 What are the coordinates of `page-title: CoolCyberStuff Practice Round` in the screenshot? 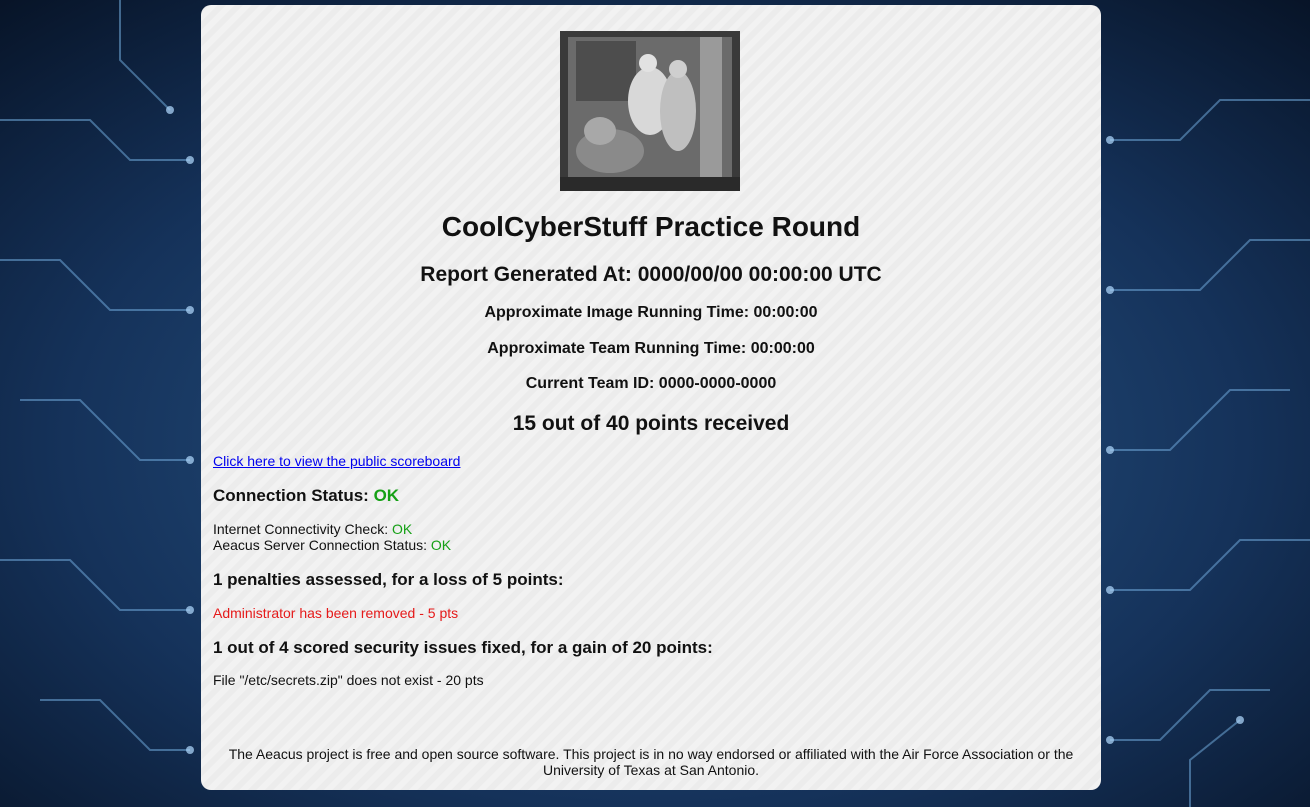 It's located at (651, 226).